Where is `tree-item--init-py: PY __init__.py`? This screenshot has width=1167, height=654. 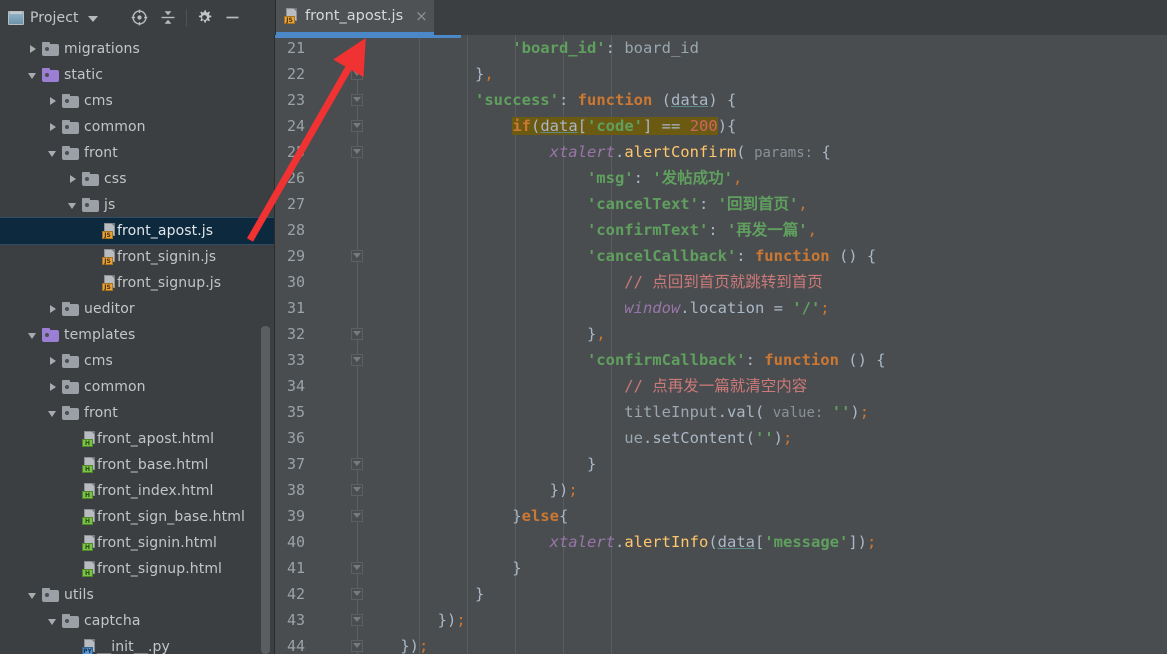
tree-item--init-py: PY __init__.py is located at coordinates (137, 644).